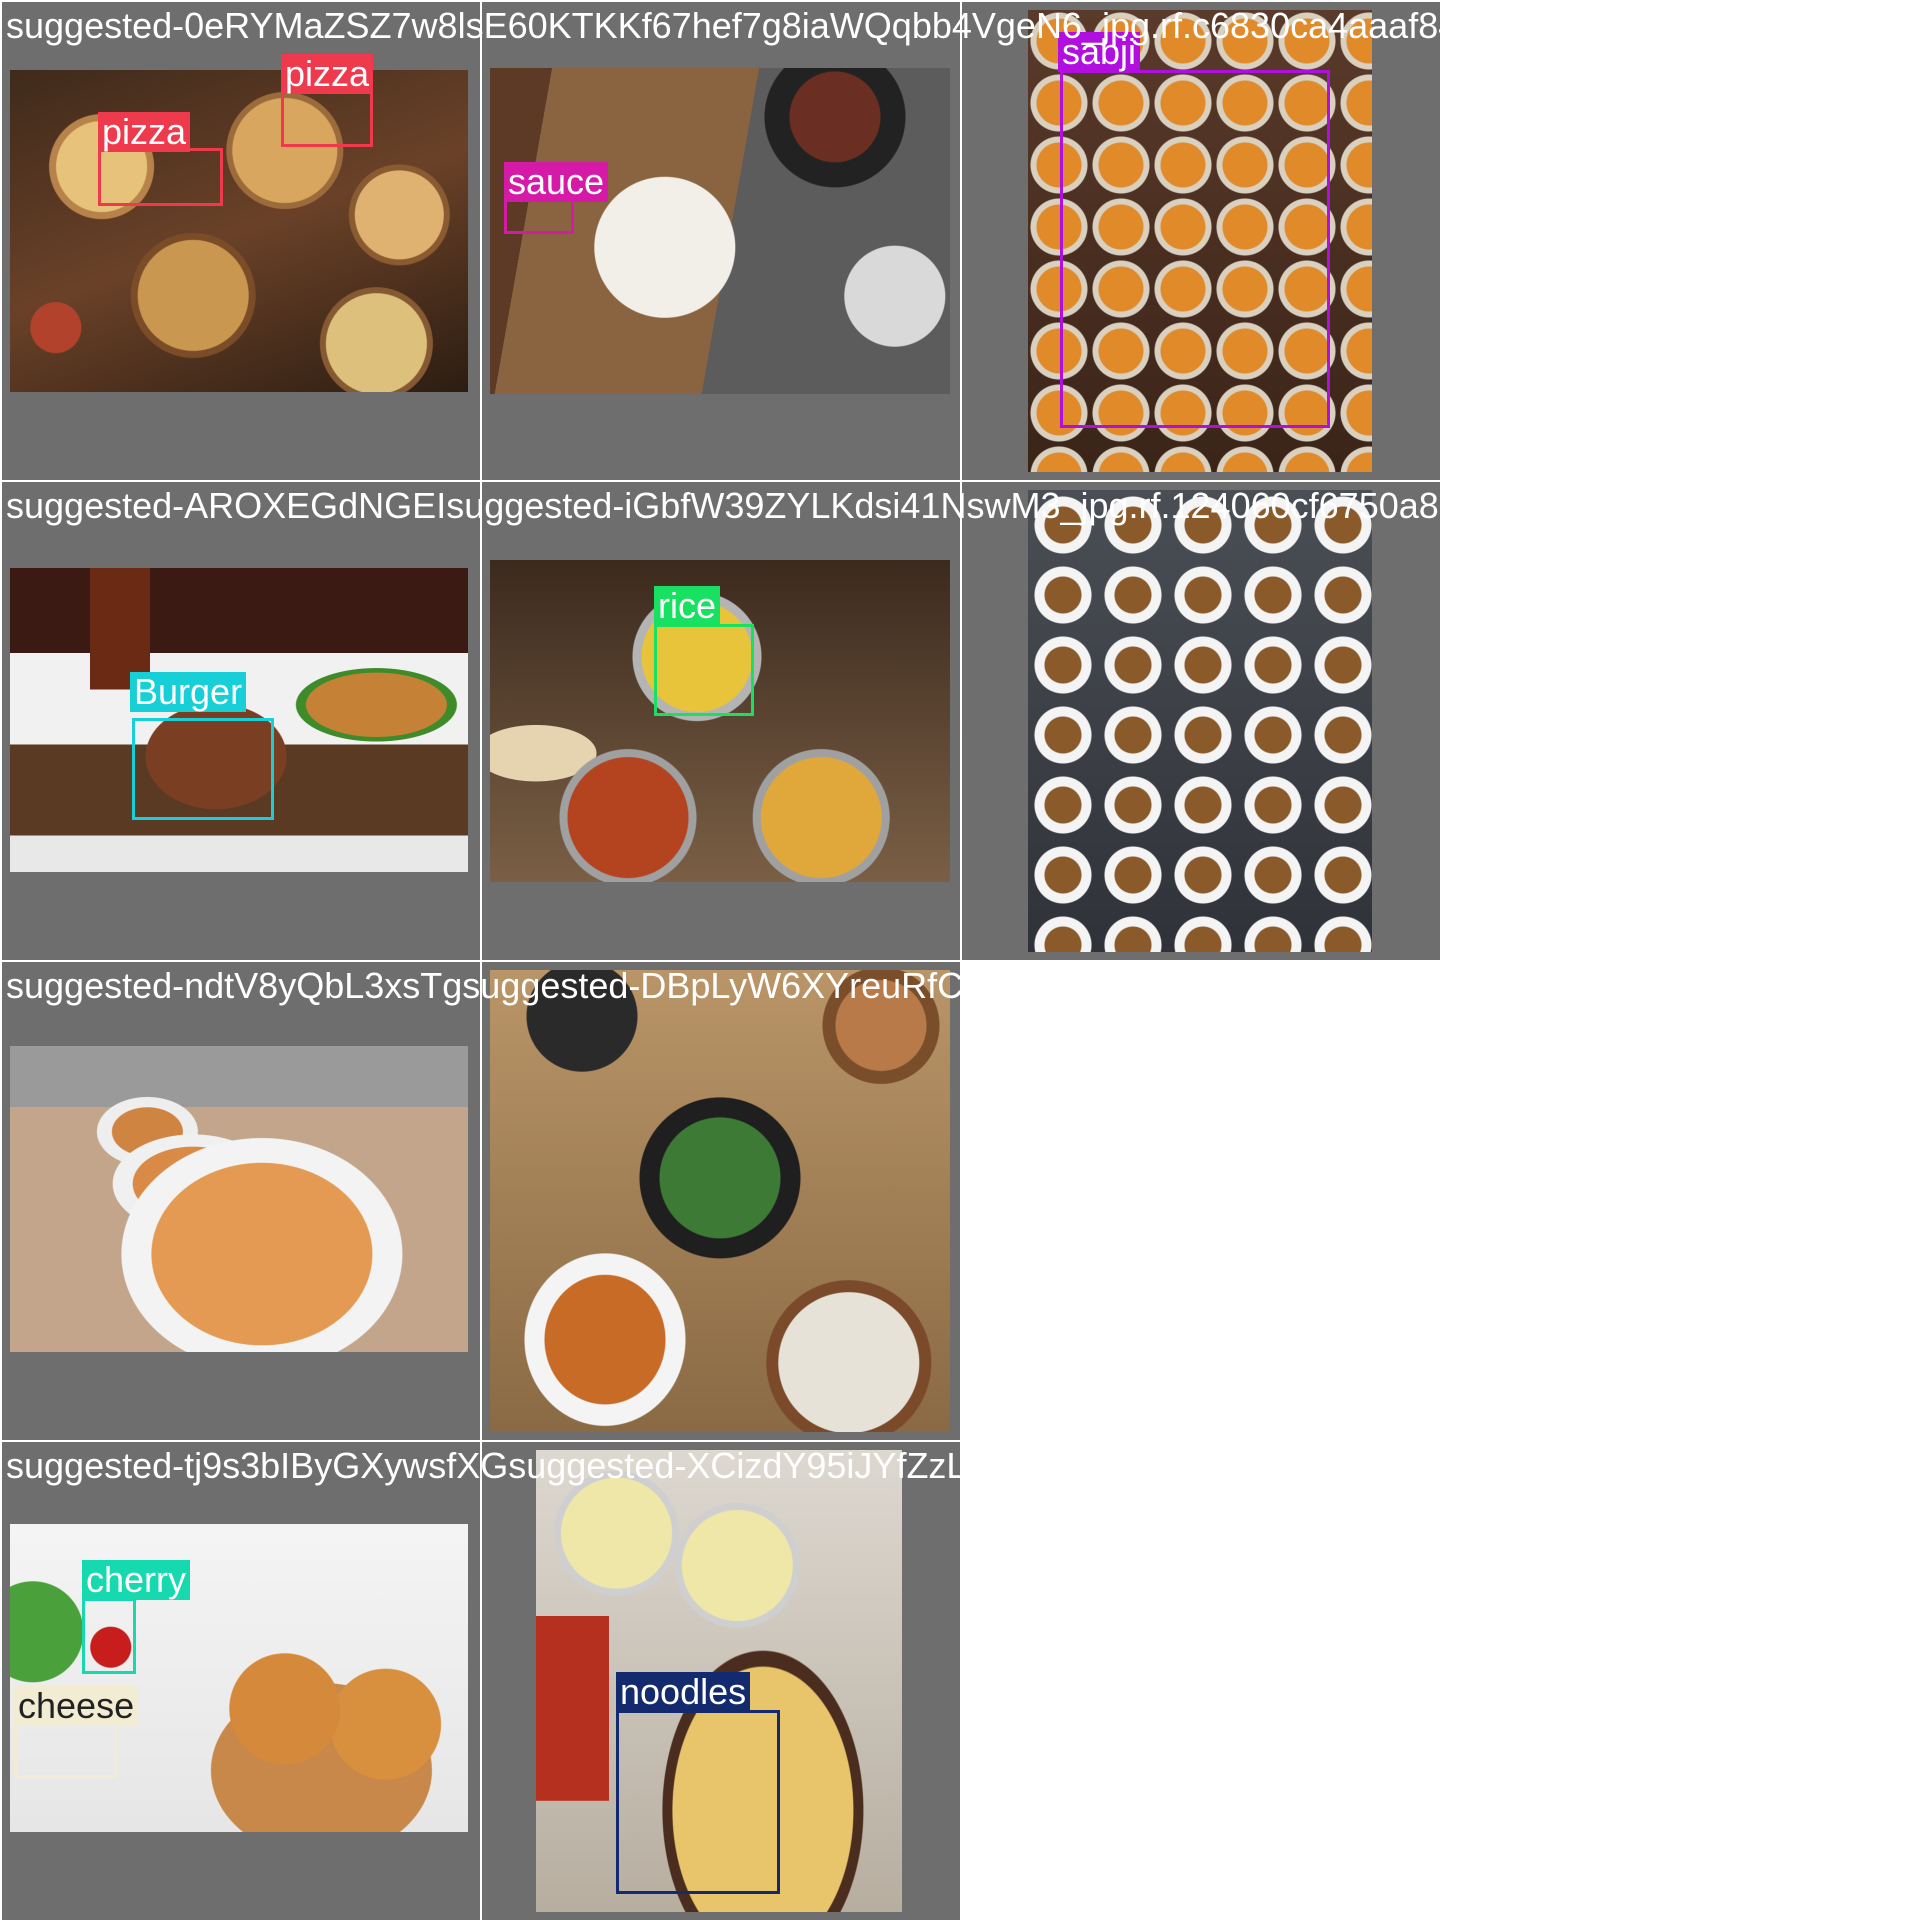  Describe the element at coordinates (144, 132) in the screenshot. I see `label-pizza-1: pizza` at that location.